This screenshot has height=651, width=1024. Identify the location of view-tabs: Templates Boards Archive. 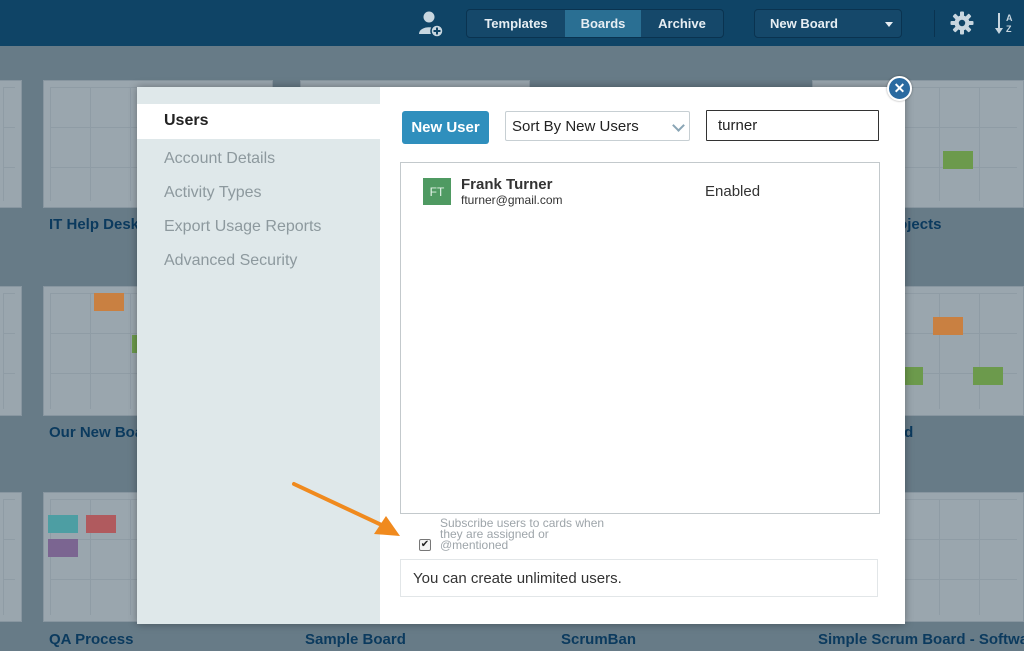
(595, 23).